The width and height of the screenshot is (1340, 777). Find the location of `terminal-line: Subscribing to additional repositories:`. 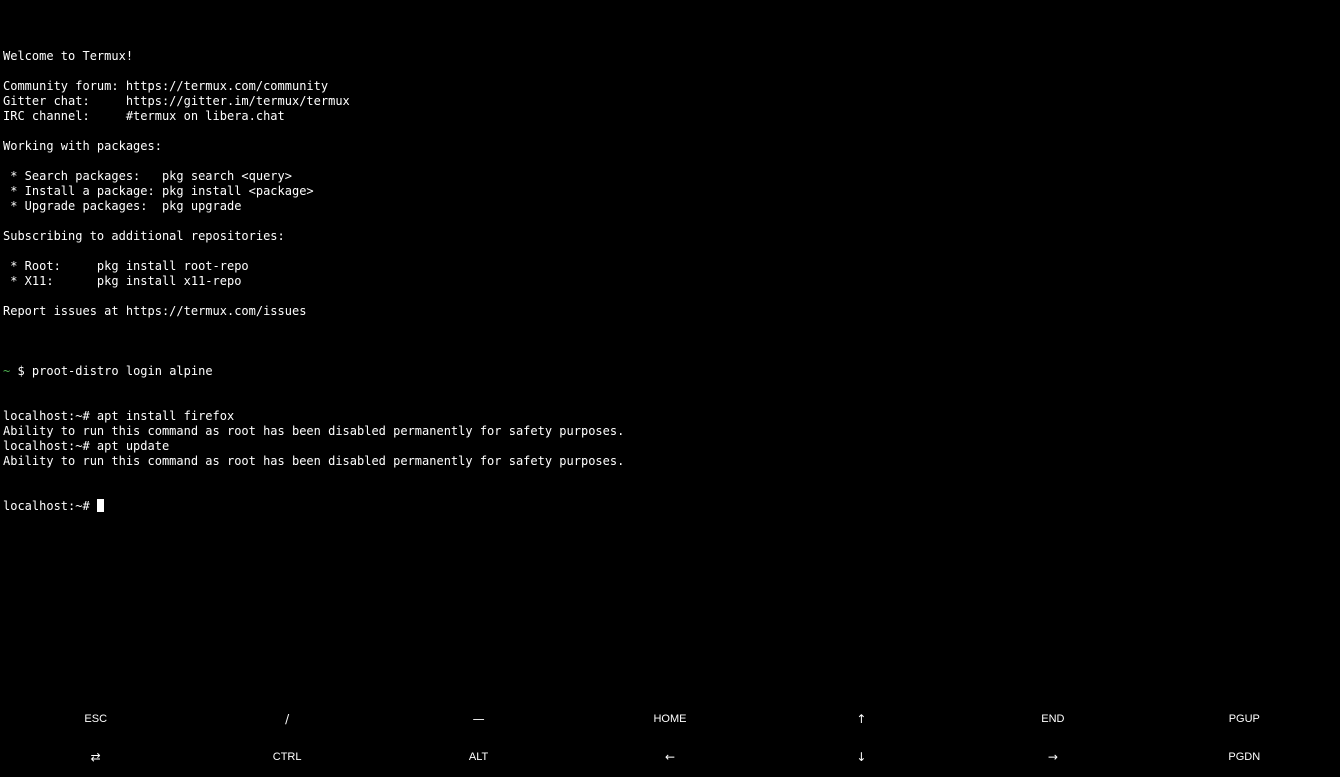

terminal-line: Subscribing to additional repositories: is located at coordinates (144, 236).